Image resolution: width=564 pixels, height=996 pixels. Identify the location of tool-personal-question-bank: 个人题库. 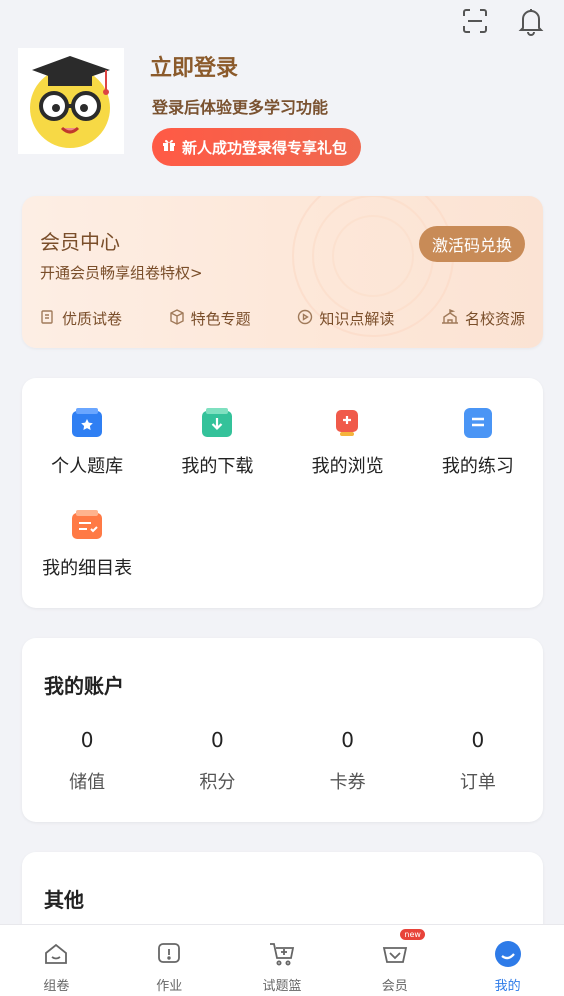
(87, 442).